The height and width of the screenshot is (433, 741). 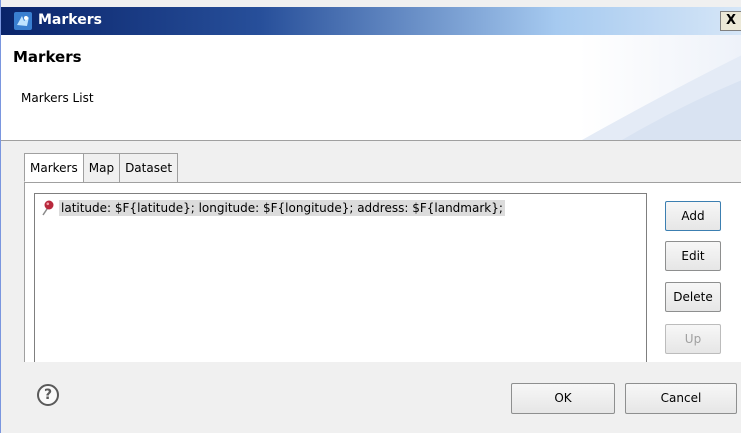 What do you see at coordinates (563, 398) in the screenshot?
I see `ok-button: OK` at bounding box center [563, 398].